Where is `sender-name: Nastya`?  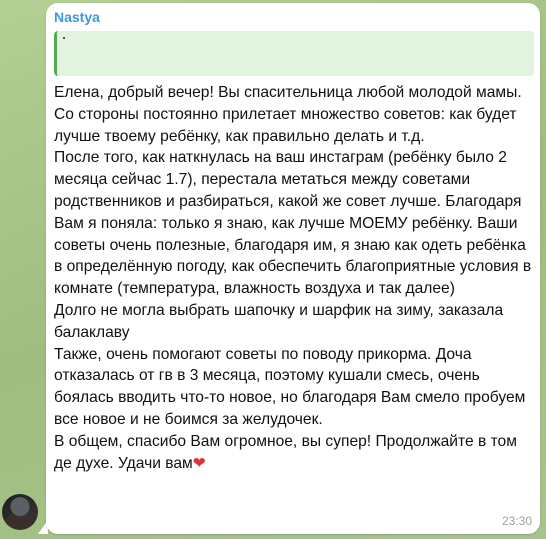
sender-name: Nastya is located at coordinates (77, 17).